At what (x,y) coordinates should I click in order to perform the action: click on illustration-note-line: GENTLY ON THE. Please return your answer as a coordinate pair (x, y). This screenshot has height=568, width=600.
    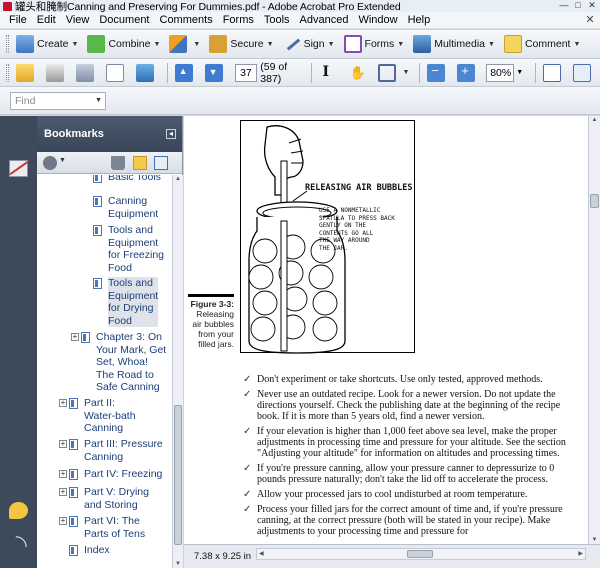
    Looking at the image, I should click on (342, 225).